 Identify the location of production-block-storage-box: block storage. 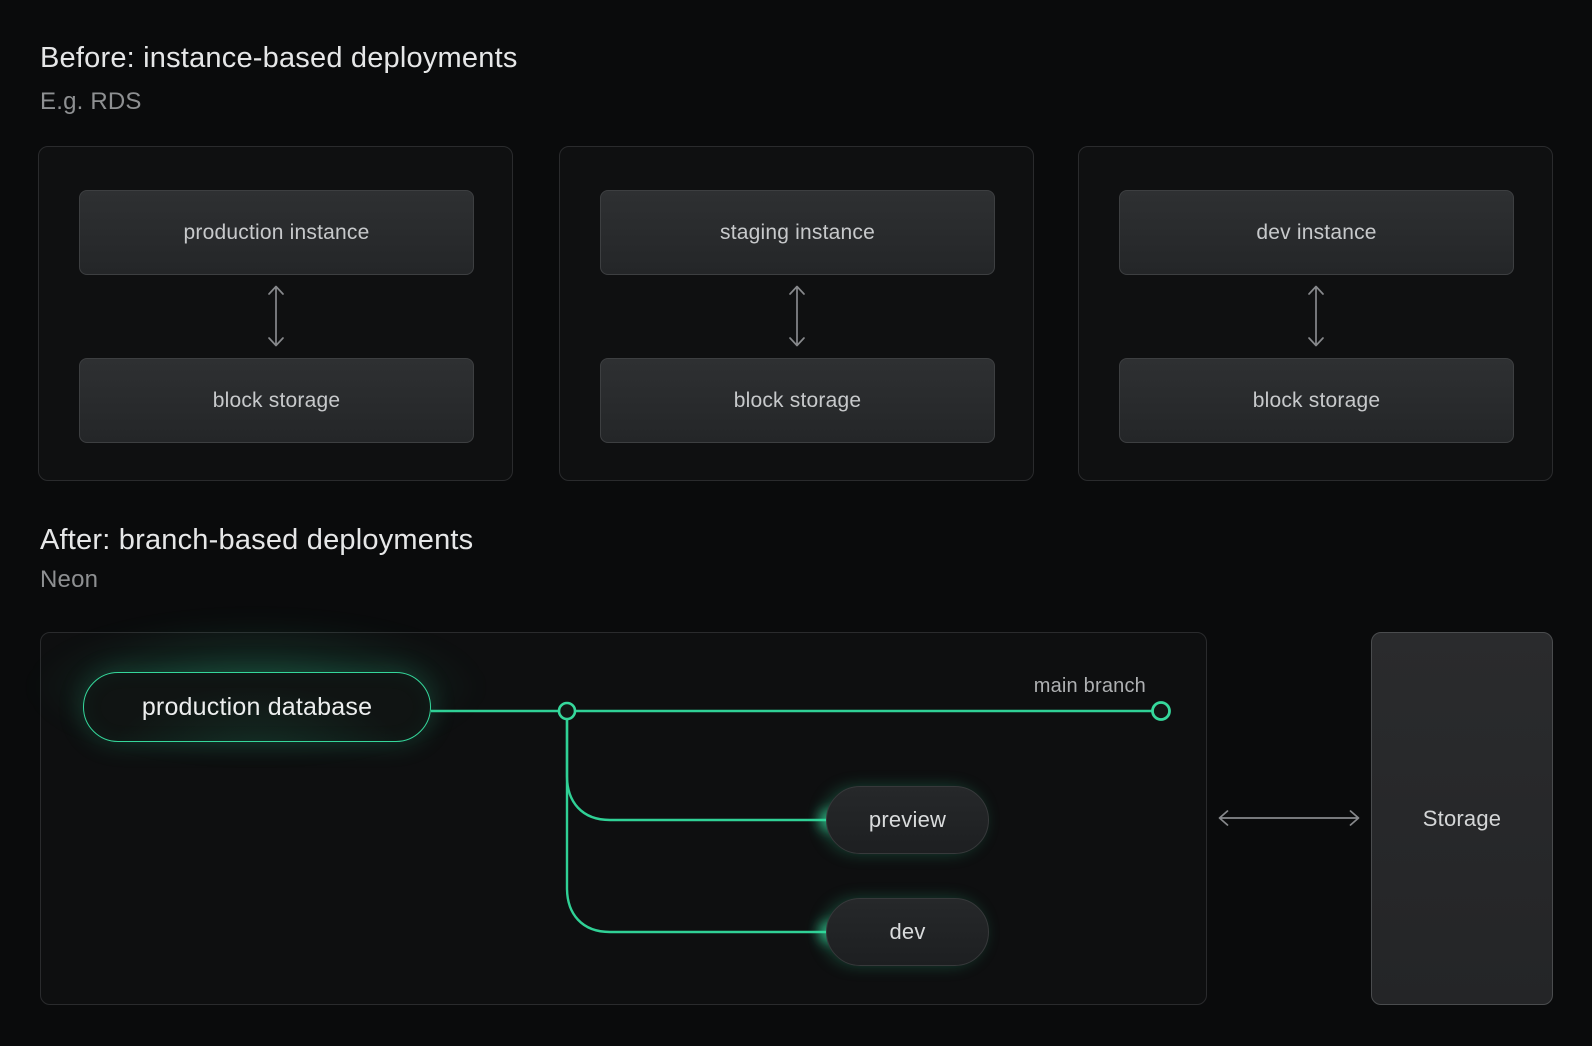
(276, 400).